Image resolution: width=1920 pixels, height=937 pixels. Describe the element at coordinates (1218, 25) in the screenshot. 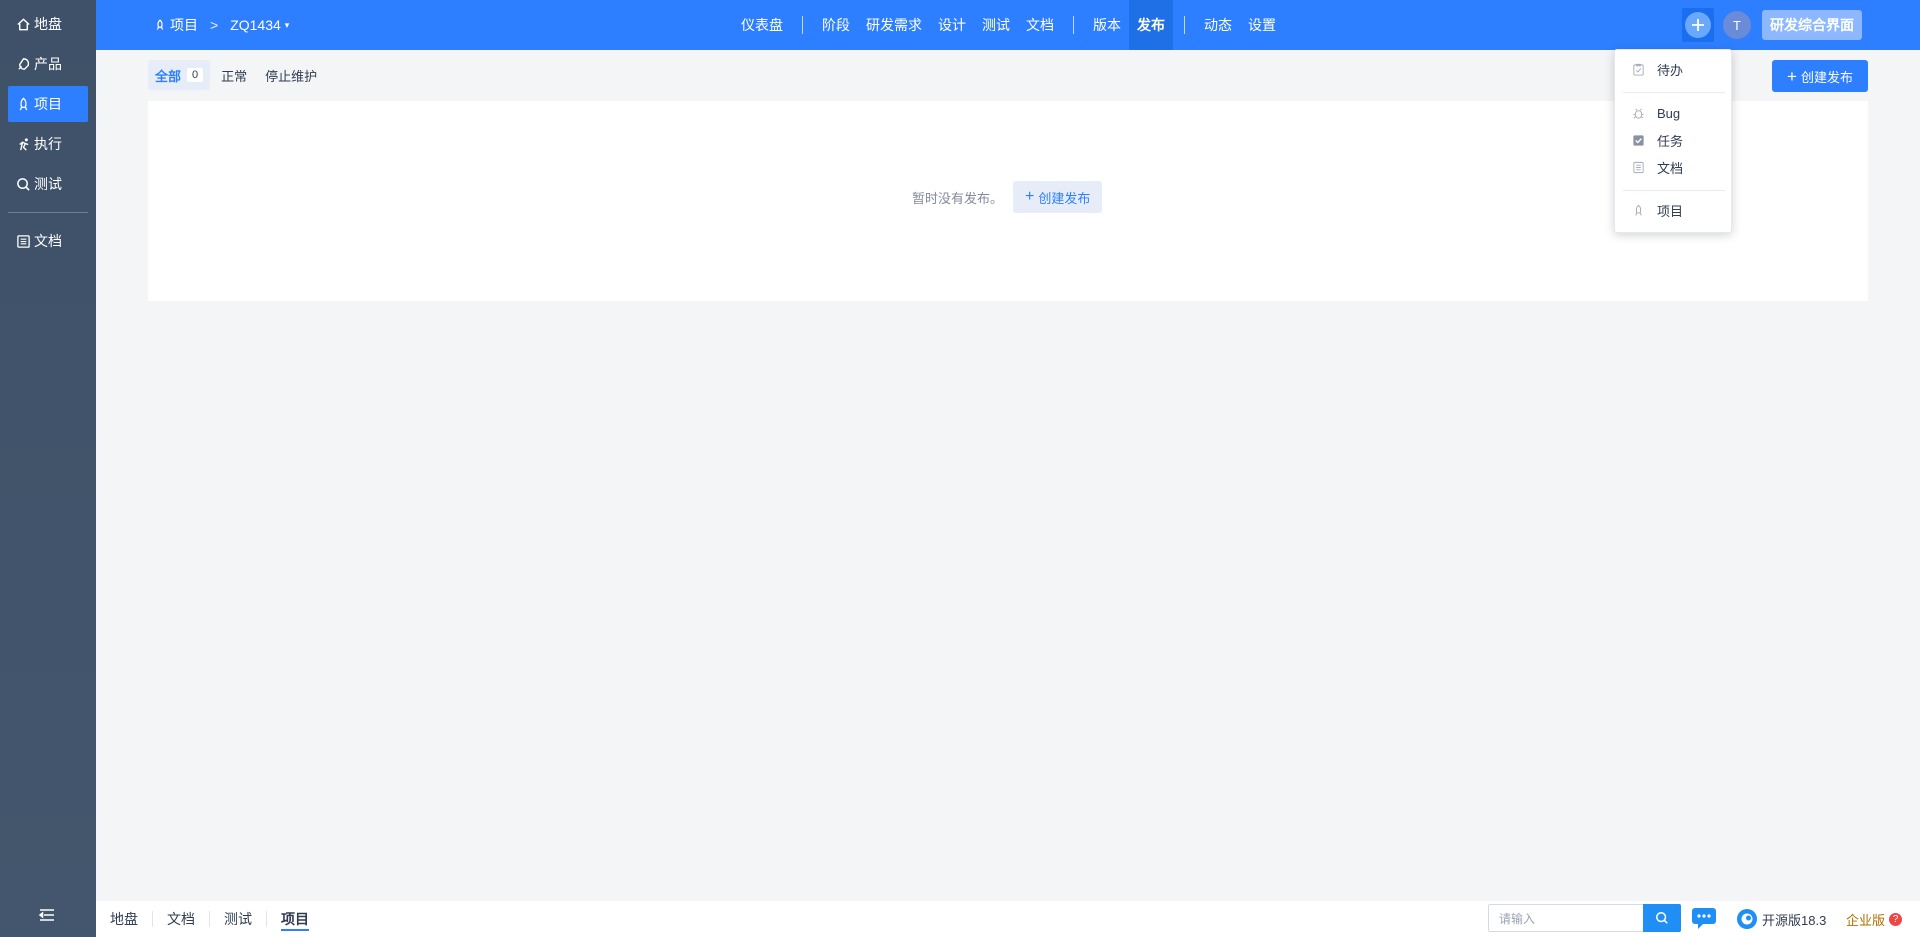

I see `tab-dynamic: 动态` at that location.